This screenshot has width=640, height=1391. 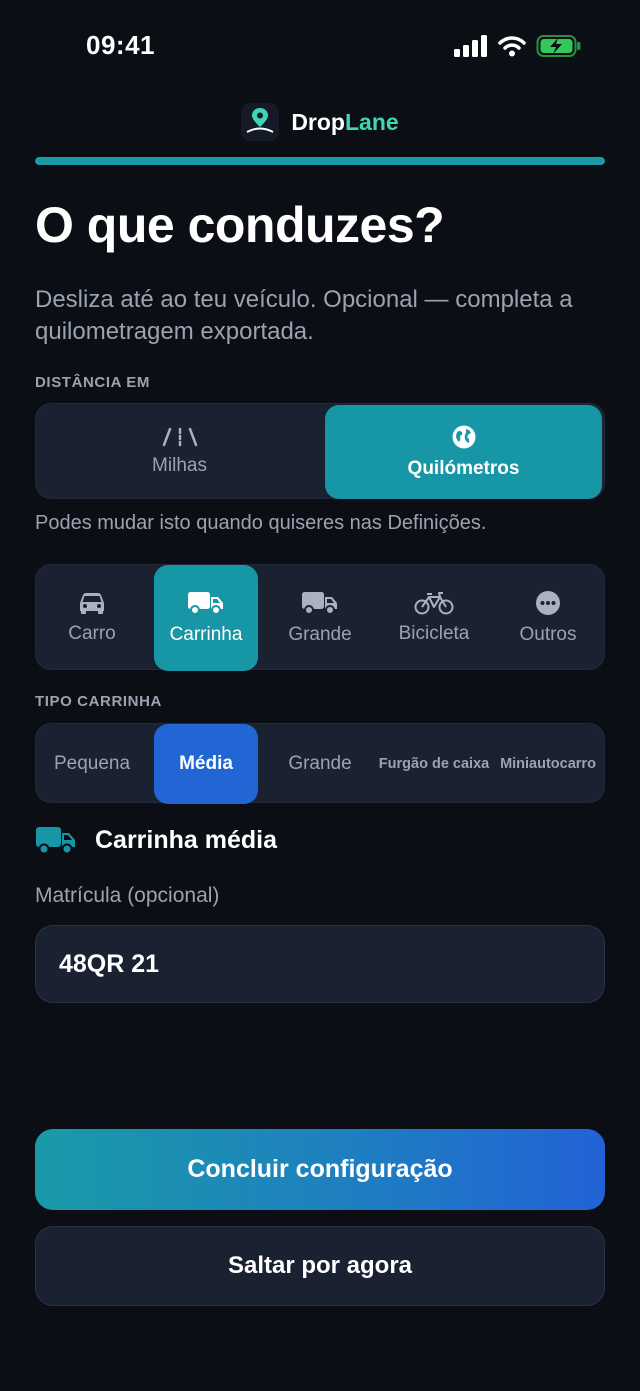 What do you see at coordinates (548, 603) in the screenshot?
I see `more-icon` at bounding box center [548, 603].